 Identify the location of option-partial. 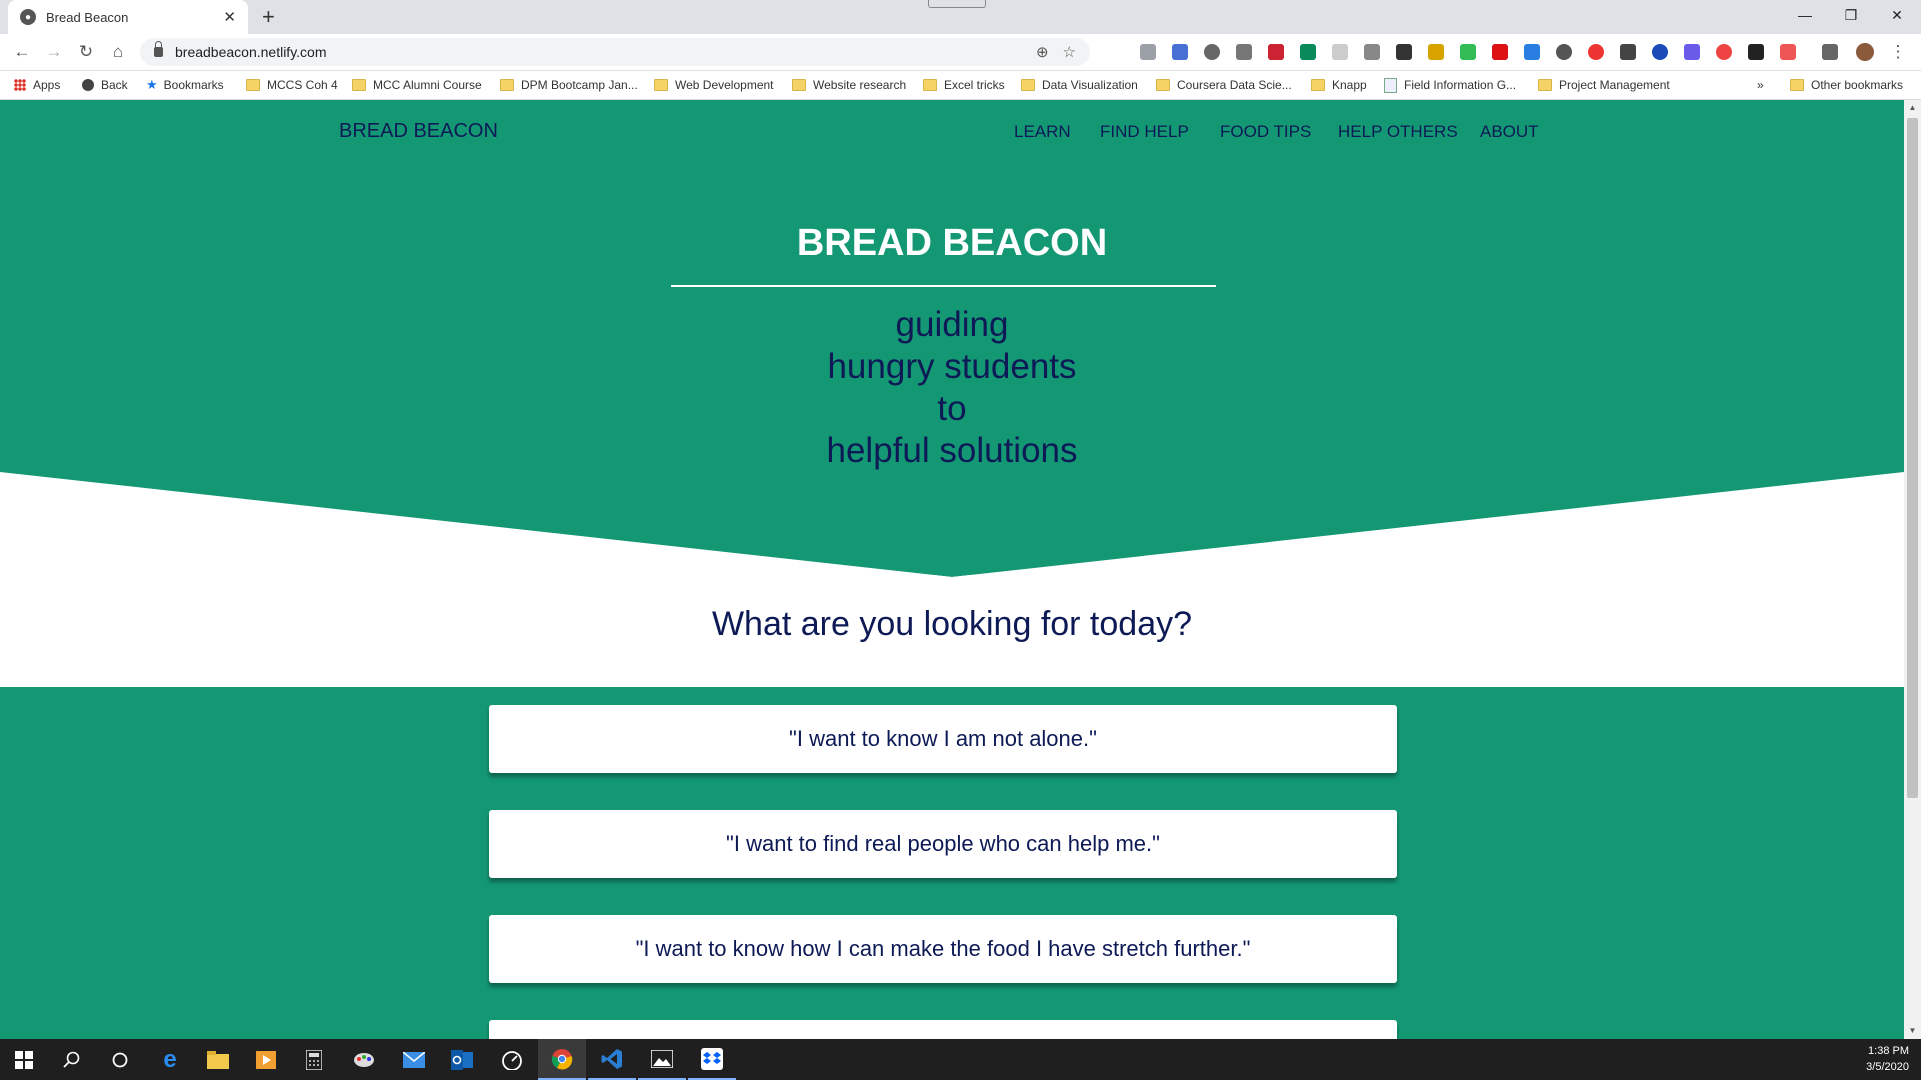
(943, 1029).